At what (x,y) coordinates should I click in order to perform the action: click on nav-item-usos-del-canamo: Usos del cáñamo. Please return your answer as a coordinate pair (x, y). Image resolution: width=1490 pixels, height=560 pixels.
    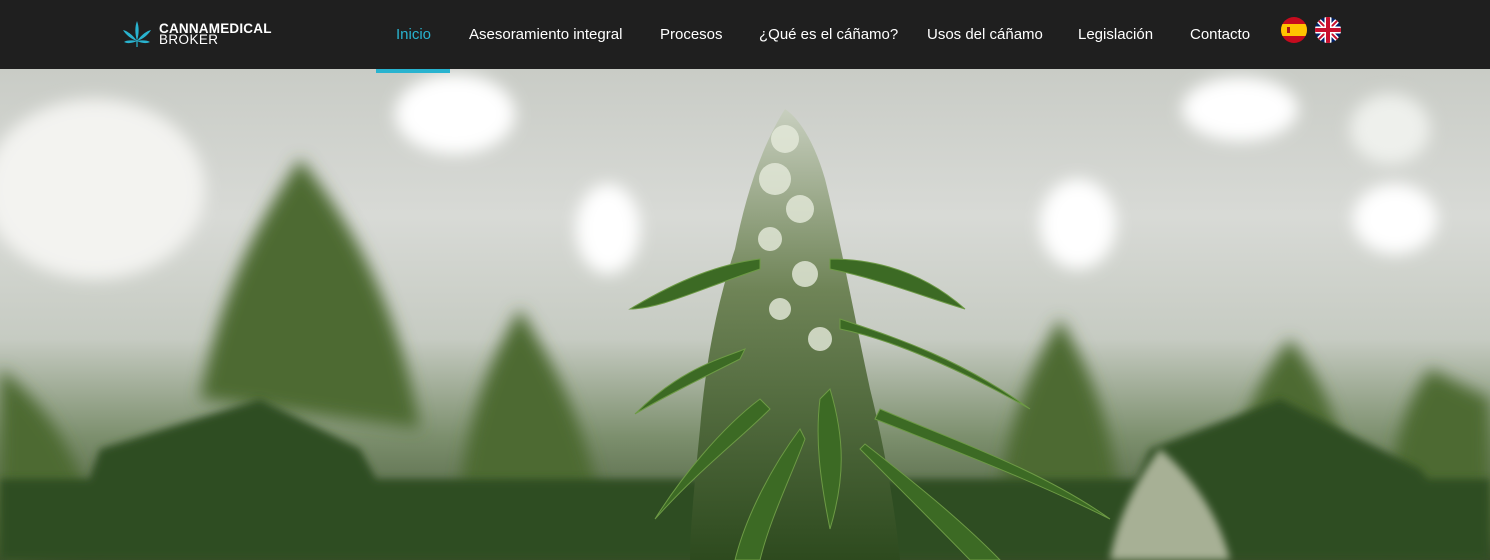
    Looking at the image, I should click on (985, 34).